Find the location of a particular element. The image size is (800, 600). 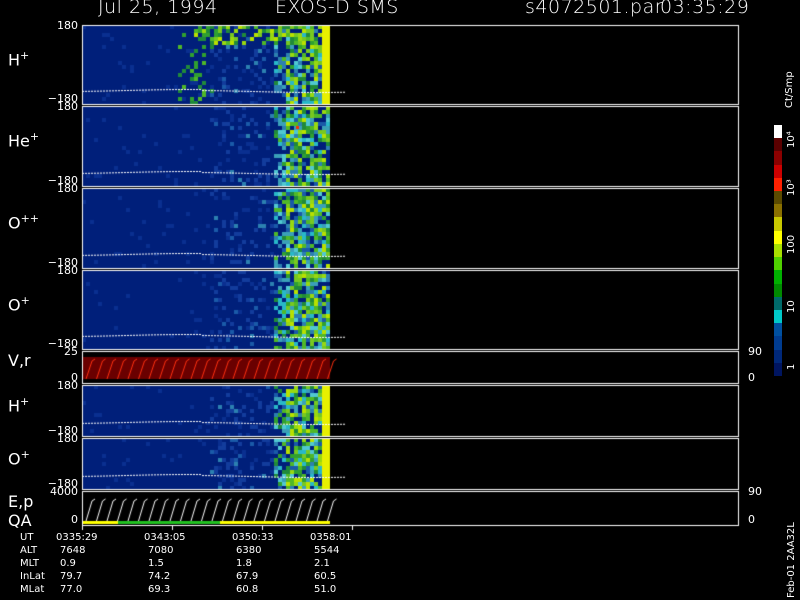

y-tick-label: 4000 is located at coordinates (64, 491).